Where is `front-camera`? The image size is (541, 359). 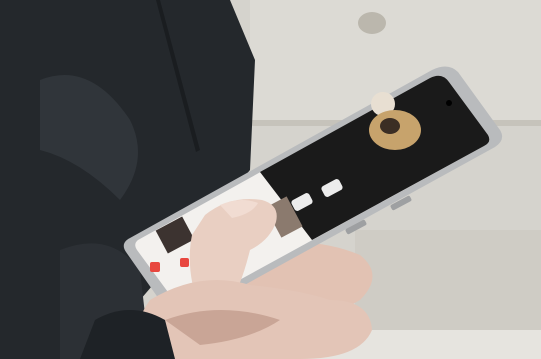
front-camera is located at coordinates (449, 103).